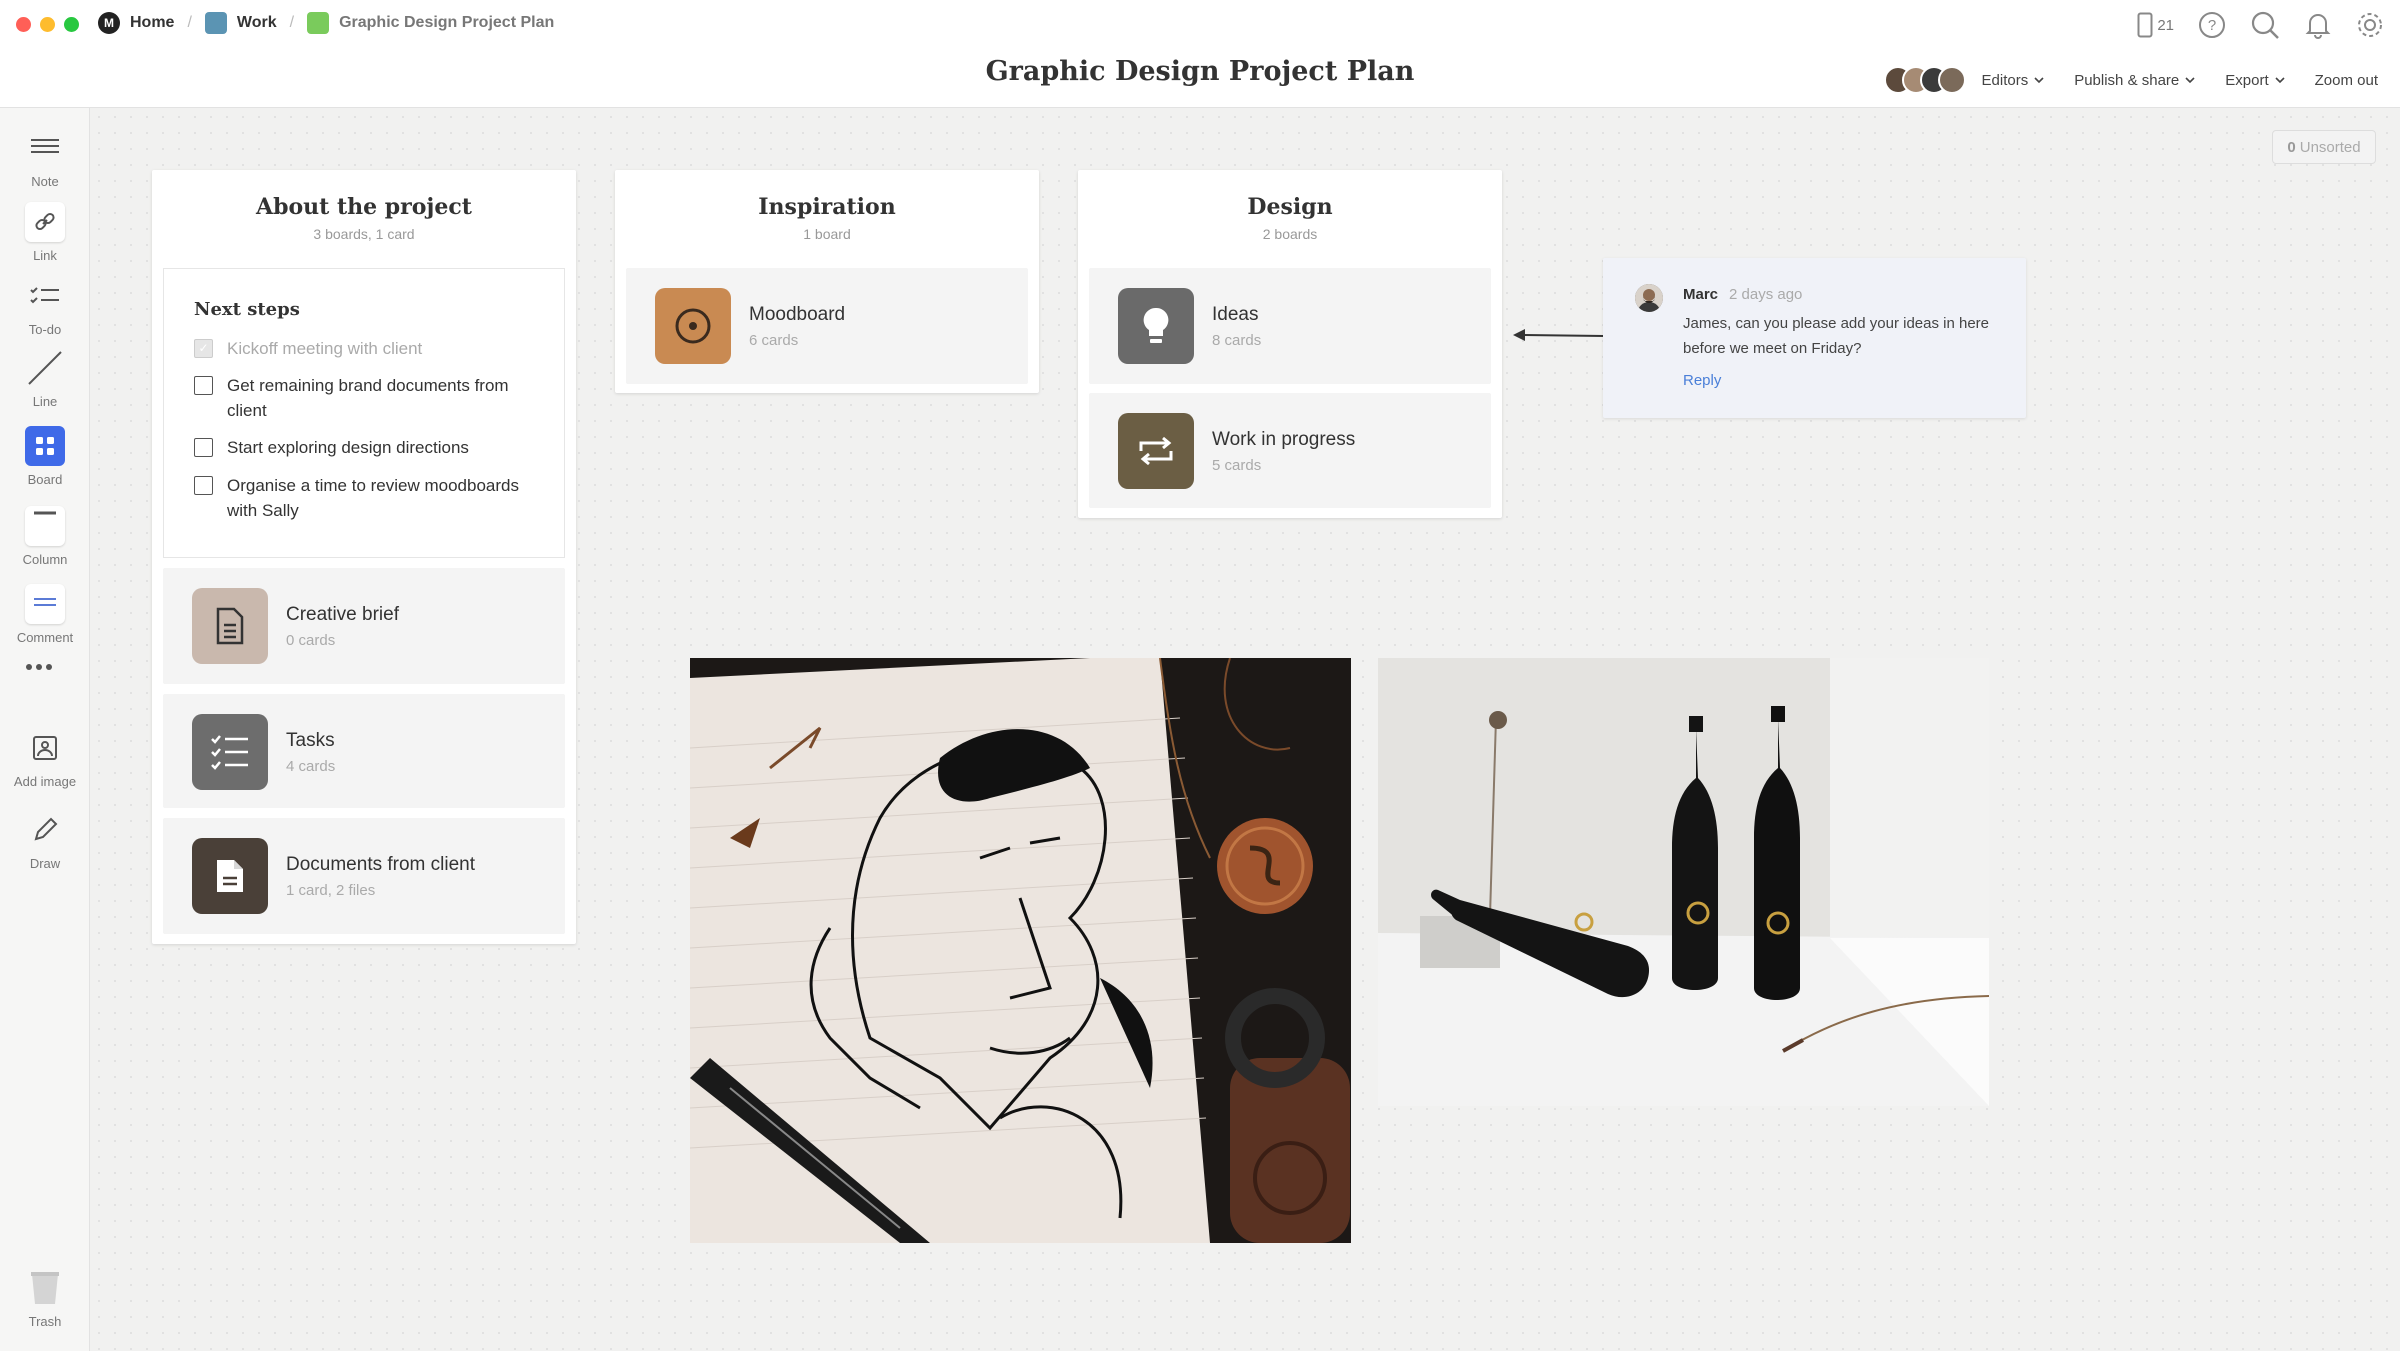  What do you see at coordinates (369, 348) in the screenshot?
I see `todo-item: ✓ Kickoff meeting with client` at bounding box center [369, 348].